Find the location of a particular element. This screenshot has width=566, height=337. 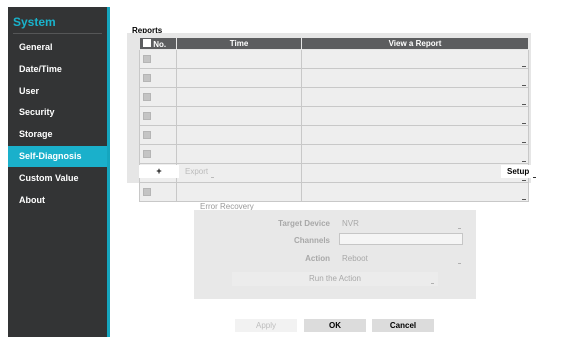

apply-button: Apply is located at coordinates (266, 325).